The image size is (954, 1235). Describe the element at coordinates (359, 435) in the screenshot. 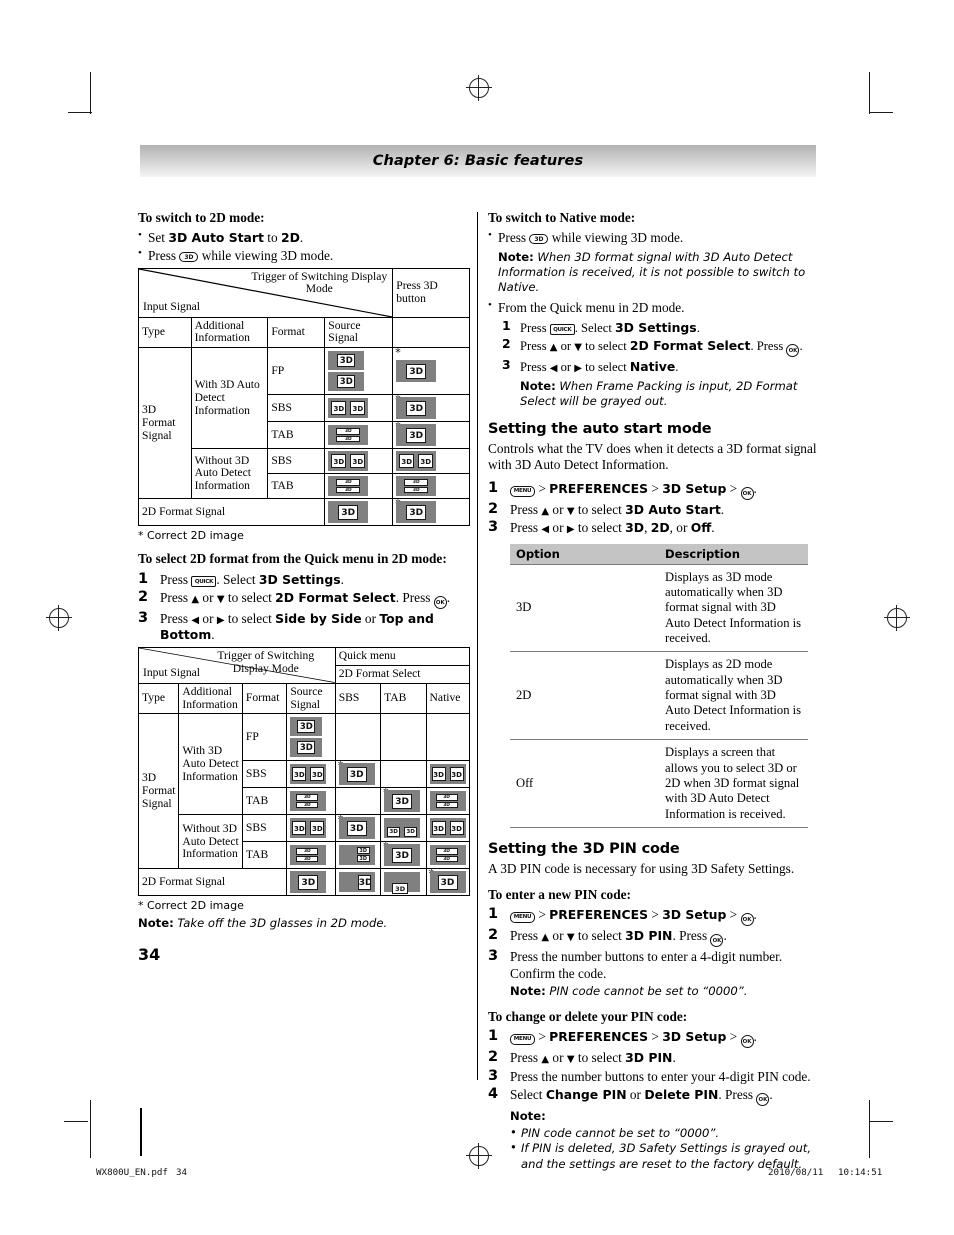

I see `table1-source-tab: 3D 3D` at that location.